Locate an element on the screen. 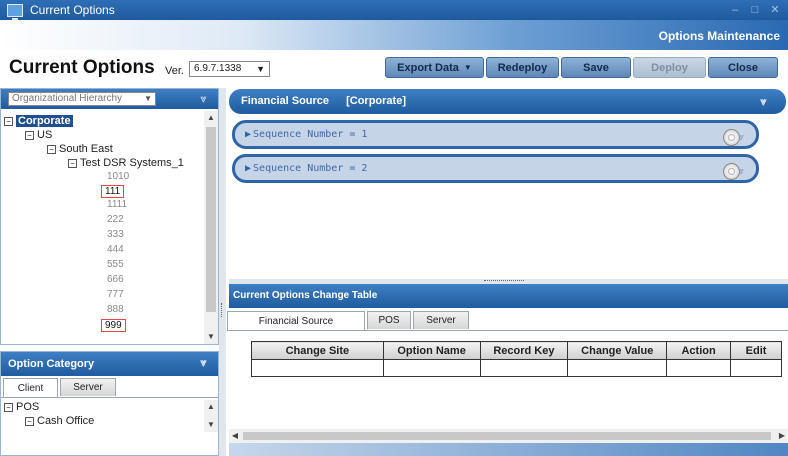  tree-leaf: 1111 is located at coordinates (117, 205).